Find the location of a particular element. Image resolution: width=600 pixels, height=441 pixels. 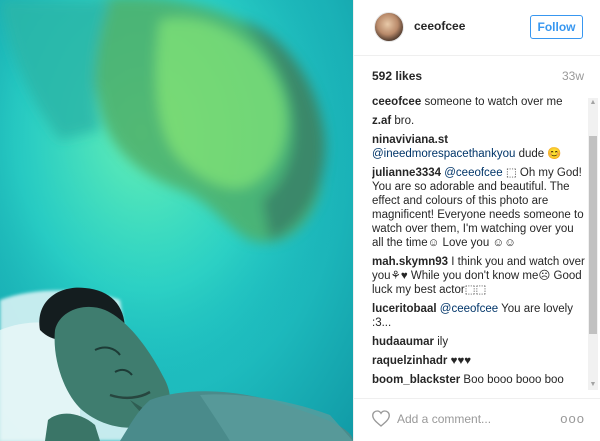

comment-username: boom_blackster is located at coordinates (416, 380).